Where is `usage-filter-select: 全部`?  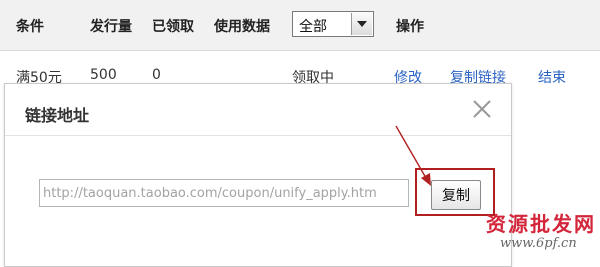
usage-filter-select: 全部 is located at coordinates (333, 24).